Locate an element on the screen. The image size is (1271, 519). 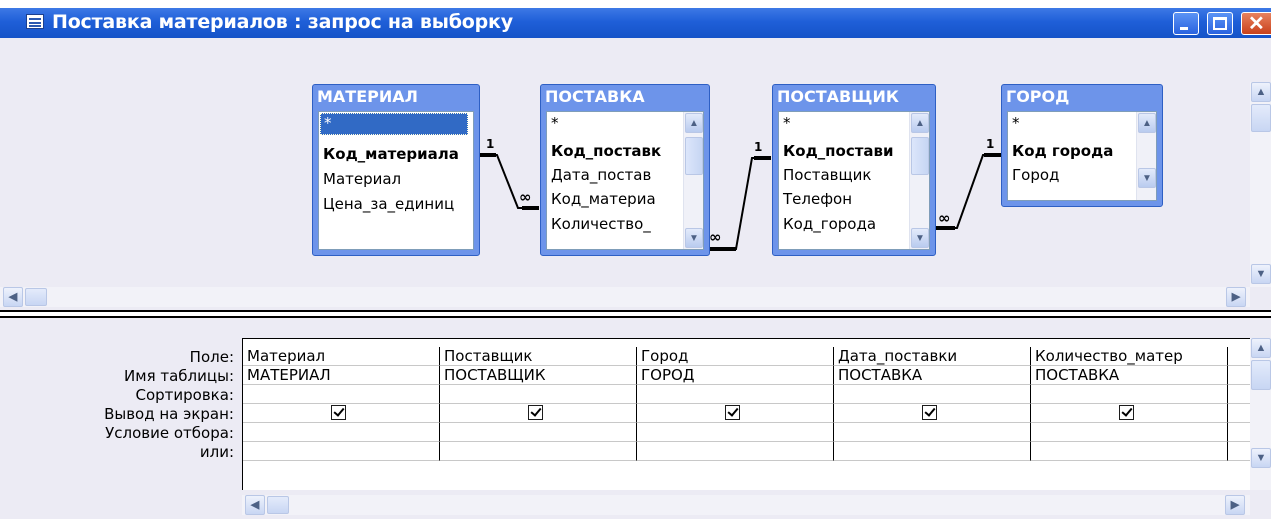
field-item: Телефон is located at coordinates (817, 199).